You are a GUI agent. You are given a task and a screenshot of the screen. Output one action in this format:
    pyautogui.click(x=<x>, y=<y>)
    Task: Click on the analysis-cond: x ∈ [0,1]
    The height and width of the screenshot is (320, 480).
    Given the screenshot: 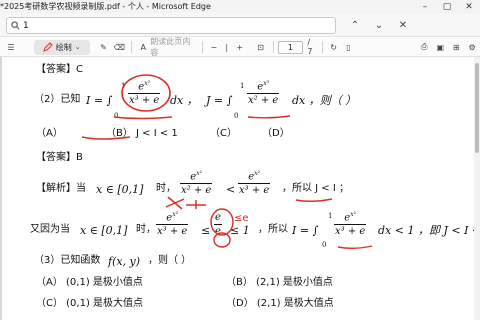 What is the action you would take?
    pyautogui.click(x=120, y=189)
    